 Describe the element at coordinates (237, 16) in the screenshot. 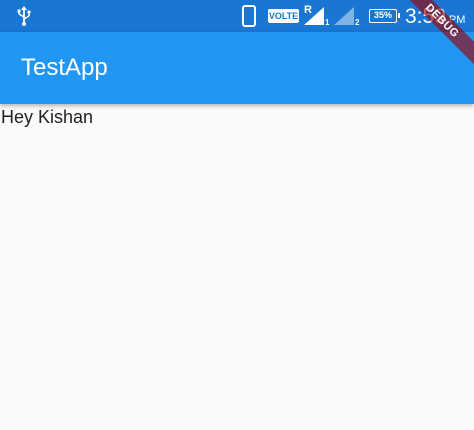

I see `status-bar: VOLTE R 1 2 35% 3:59 PM` at that location.